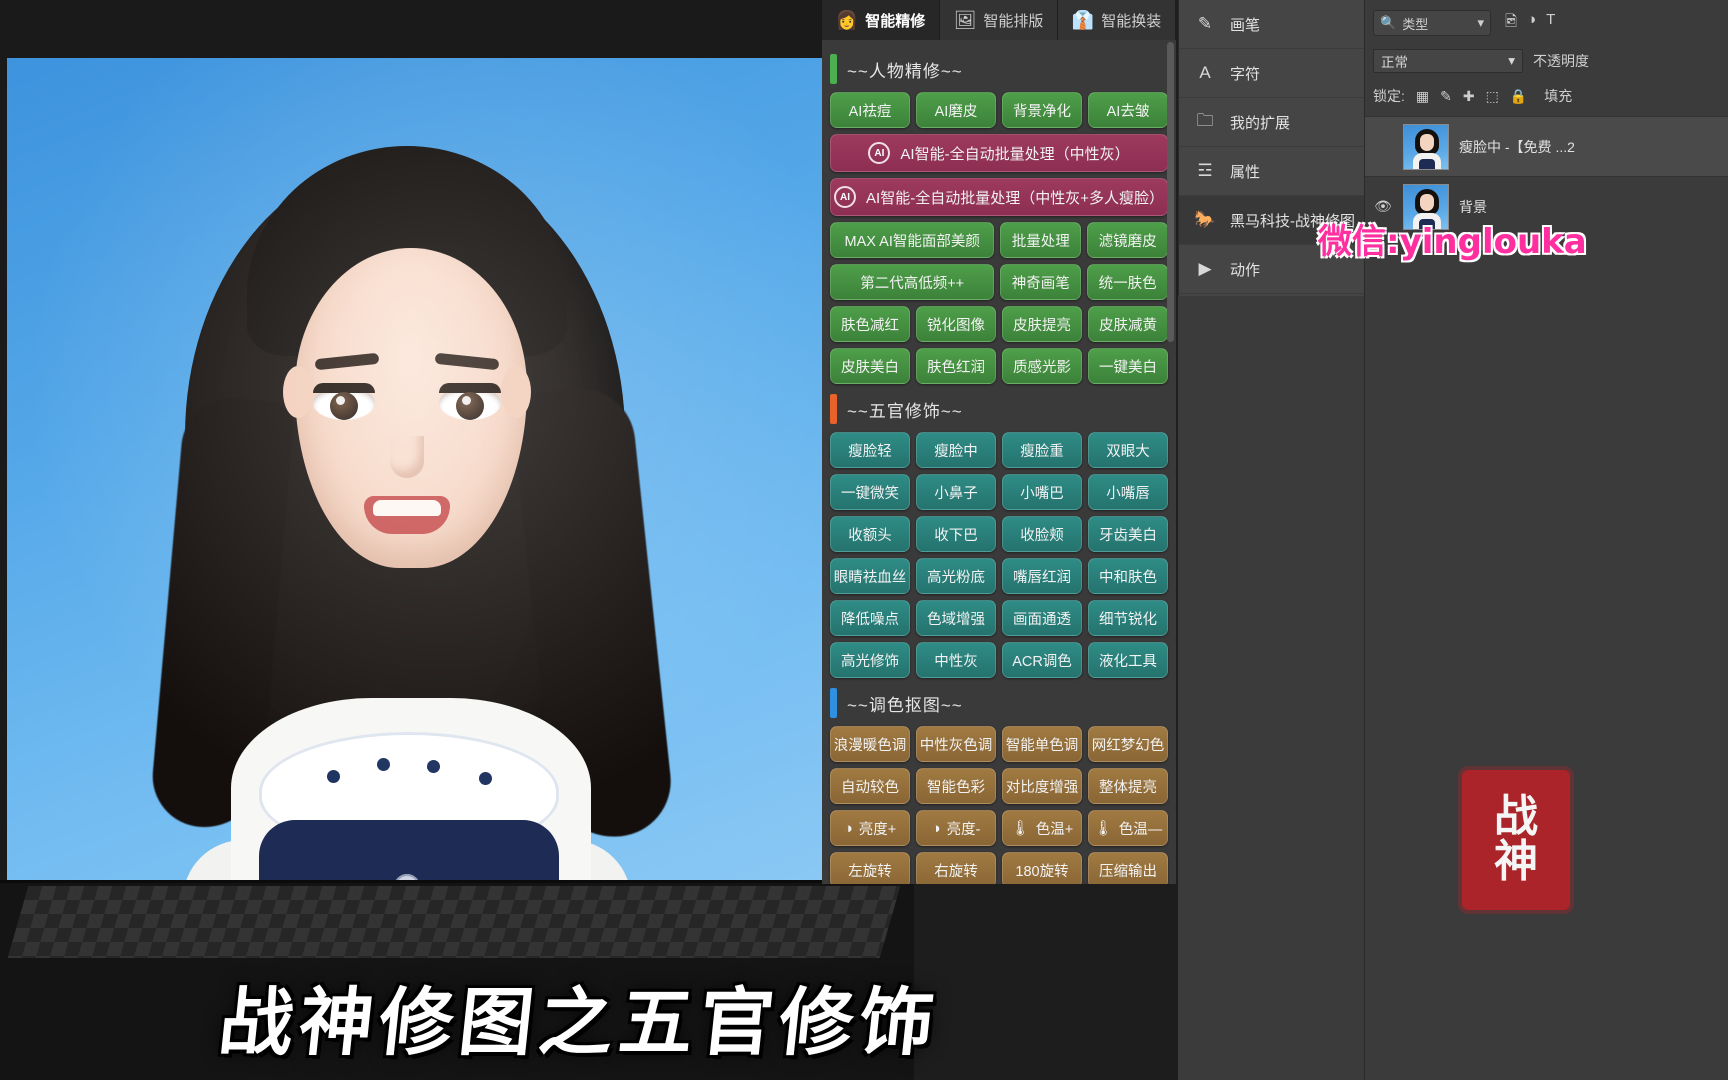 This screenshot has height=1080, width=1728. I want to click on lock-image-pixels-icon: ✎, so click(1446, 96).